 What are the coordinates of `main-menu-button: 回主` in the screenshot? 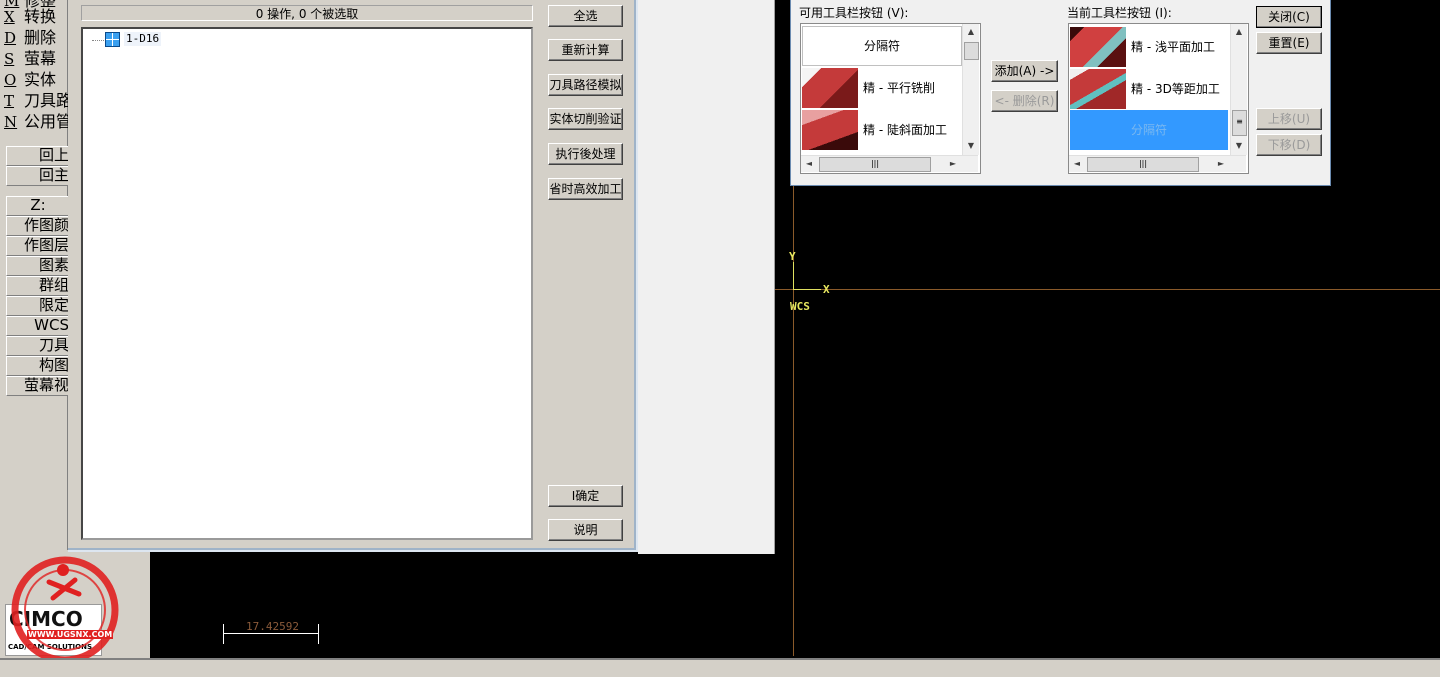 It's located at (37, 176).